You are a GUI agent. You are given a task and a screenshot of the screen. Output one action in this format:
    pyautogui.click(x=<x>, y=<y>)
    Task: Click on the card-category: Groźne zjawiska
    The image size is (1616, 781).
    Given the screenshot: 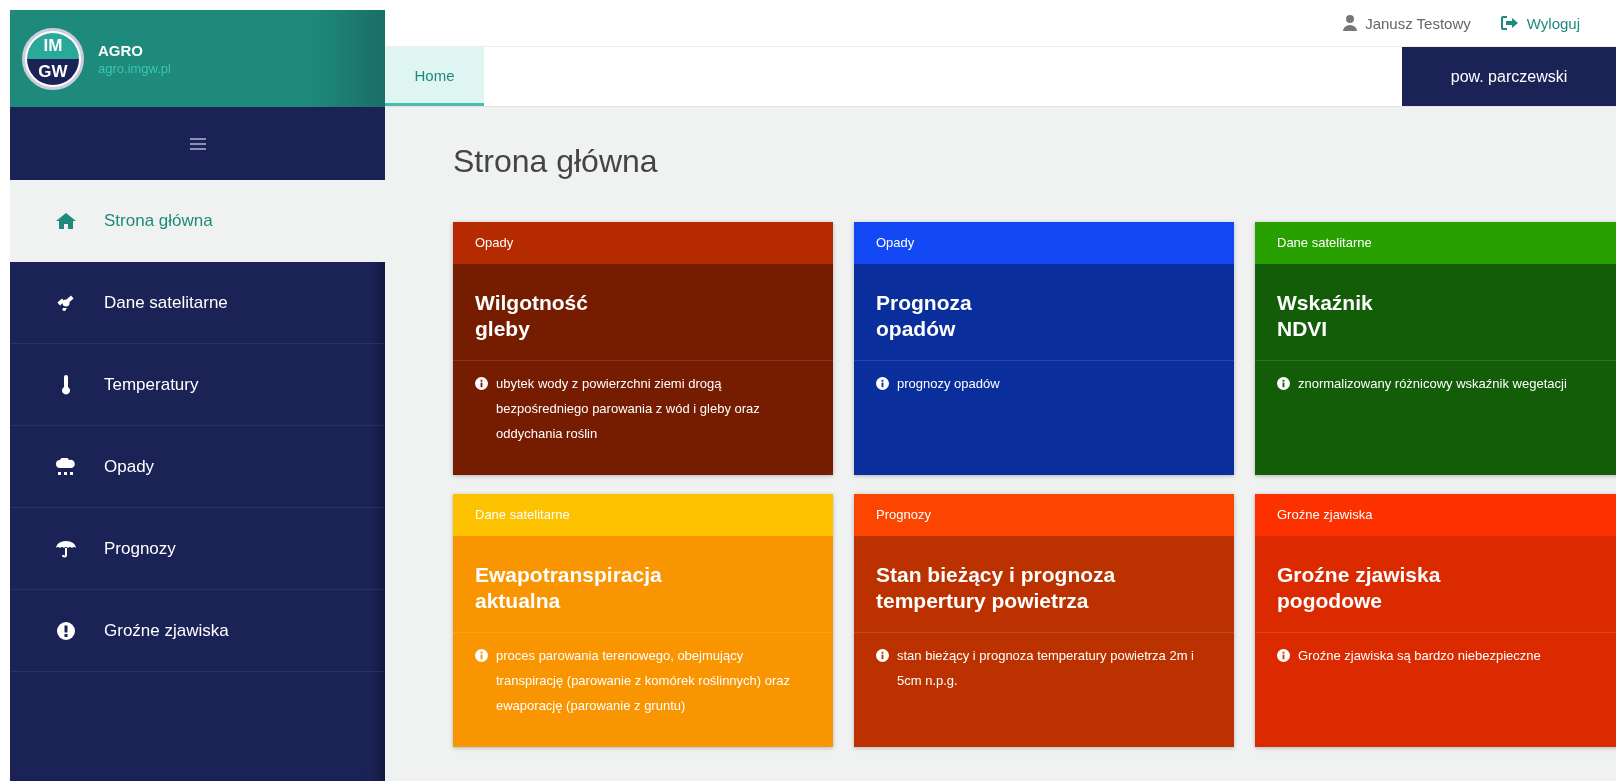 What is the action you would take?
    pyautogui.click(x=1435, y=515)
    